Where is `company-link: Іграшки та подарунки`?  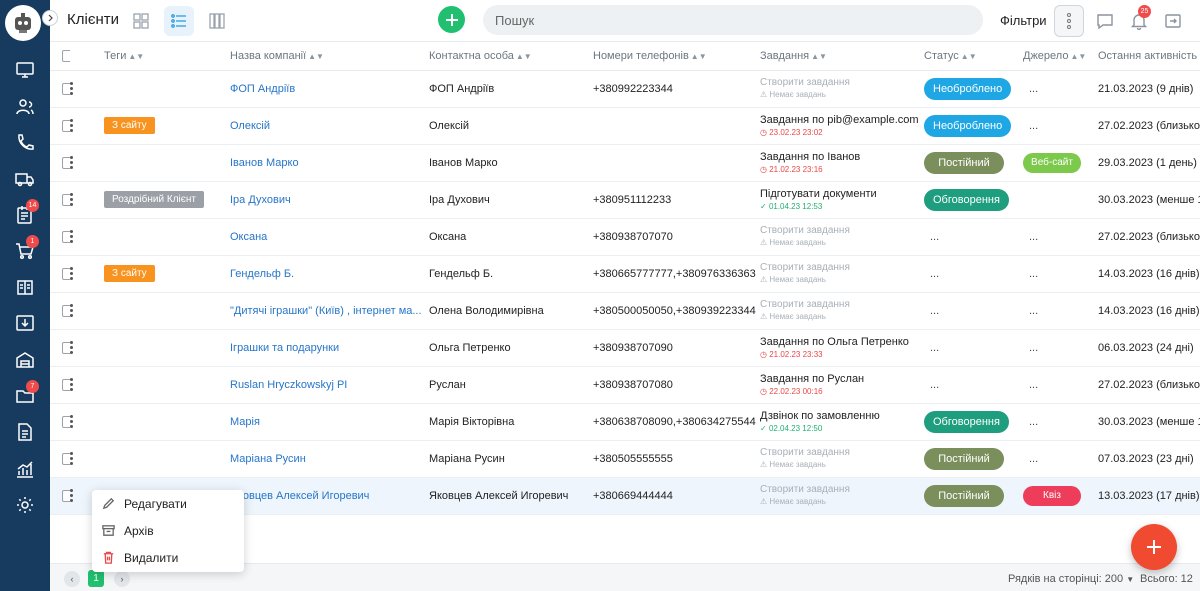 company-link: Іграшки та подарунки is located at coordinates (284, 348).